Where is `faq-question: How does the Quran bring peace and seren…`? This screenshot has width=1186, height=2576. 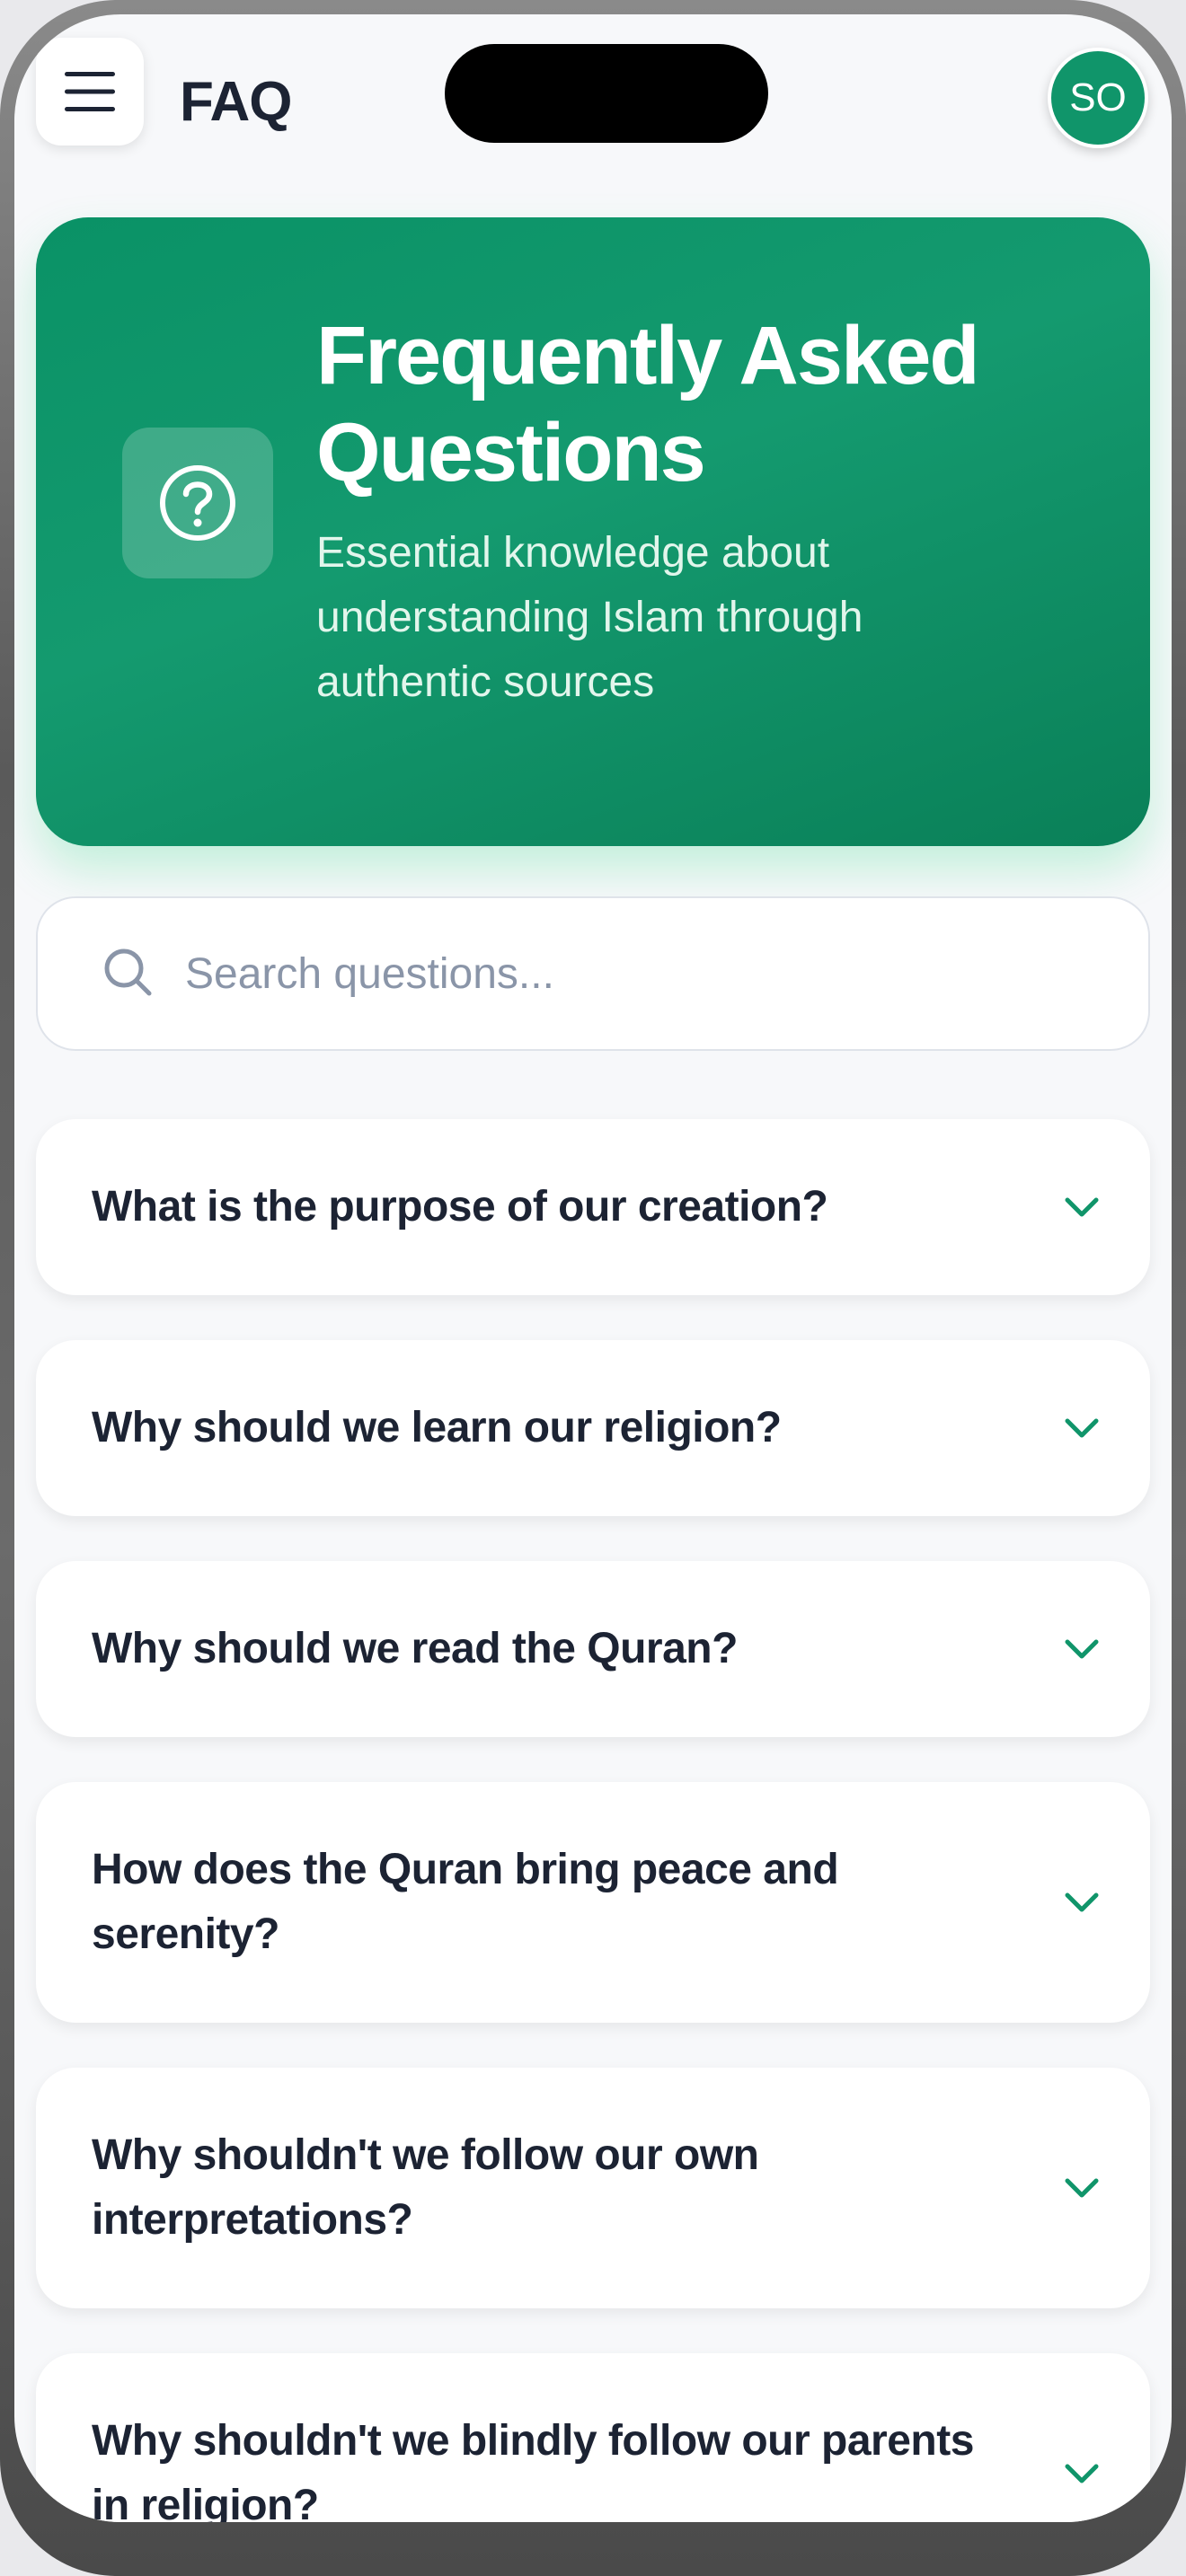
faq-question: How does the Quran bring peace and seren… is located at coordinates (465, 1902).